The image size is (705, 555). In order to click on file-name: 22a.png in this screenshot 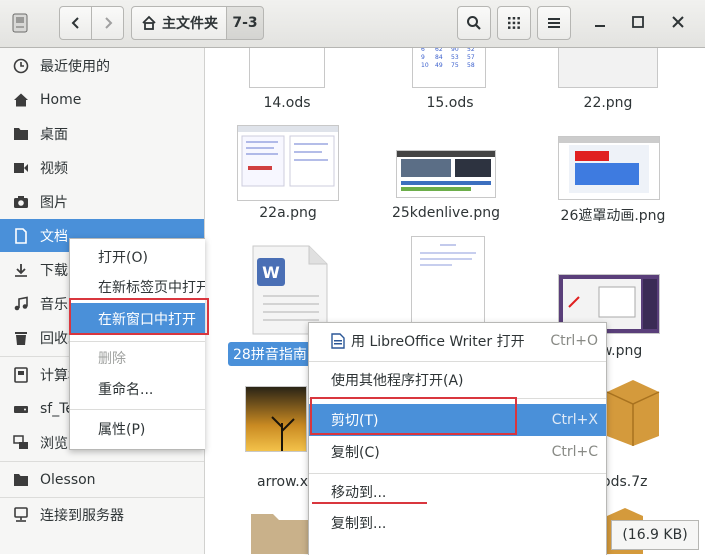, I will do `click(288, 213)`.